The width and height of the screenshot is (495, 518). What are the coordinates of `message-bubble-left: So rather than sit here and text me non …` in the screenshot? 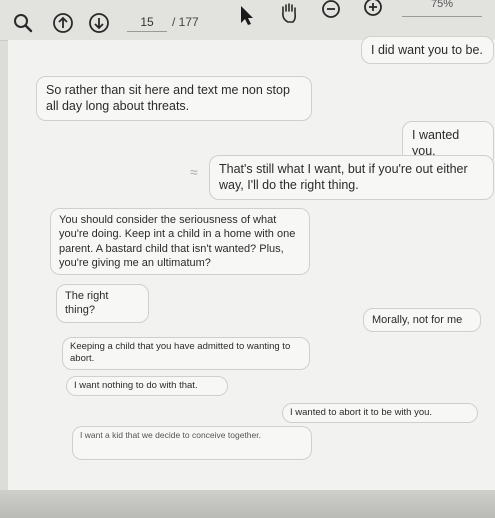 It's located at (174, 98).